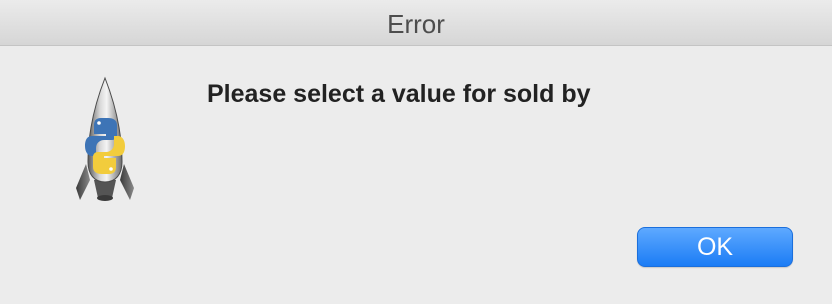 The width and height of the screenshot is (832, 304). What do you see at coordinates (105, 141) in the screenshot?
I see `python-launcher-rocket-icon` at bounding box center [105, 141].